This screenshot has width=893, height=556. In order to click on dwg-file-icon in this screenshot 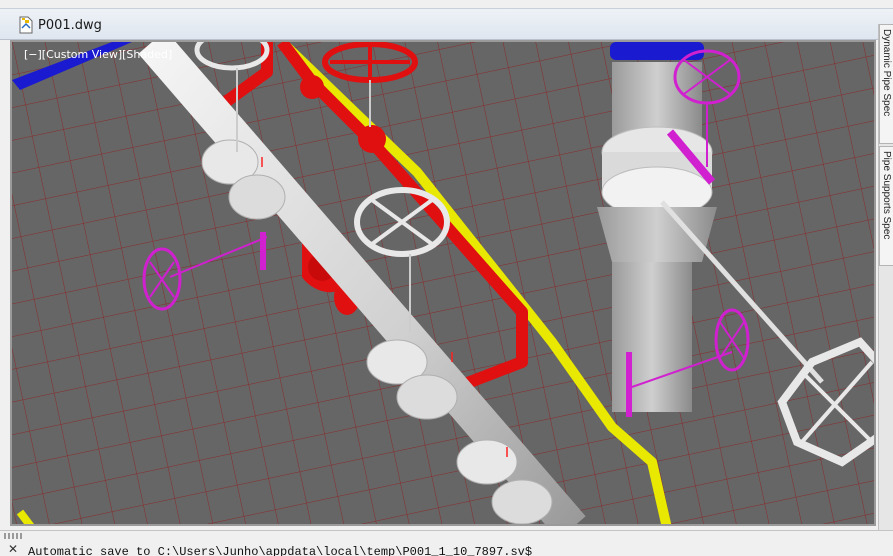, I will do `click(26, 25)`.